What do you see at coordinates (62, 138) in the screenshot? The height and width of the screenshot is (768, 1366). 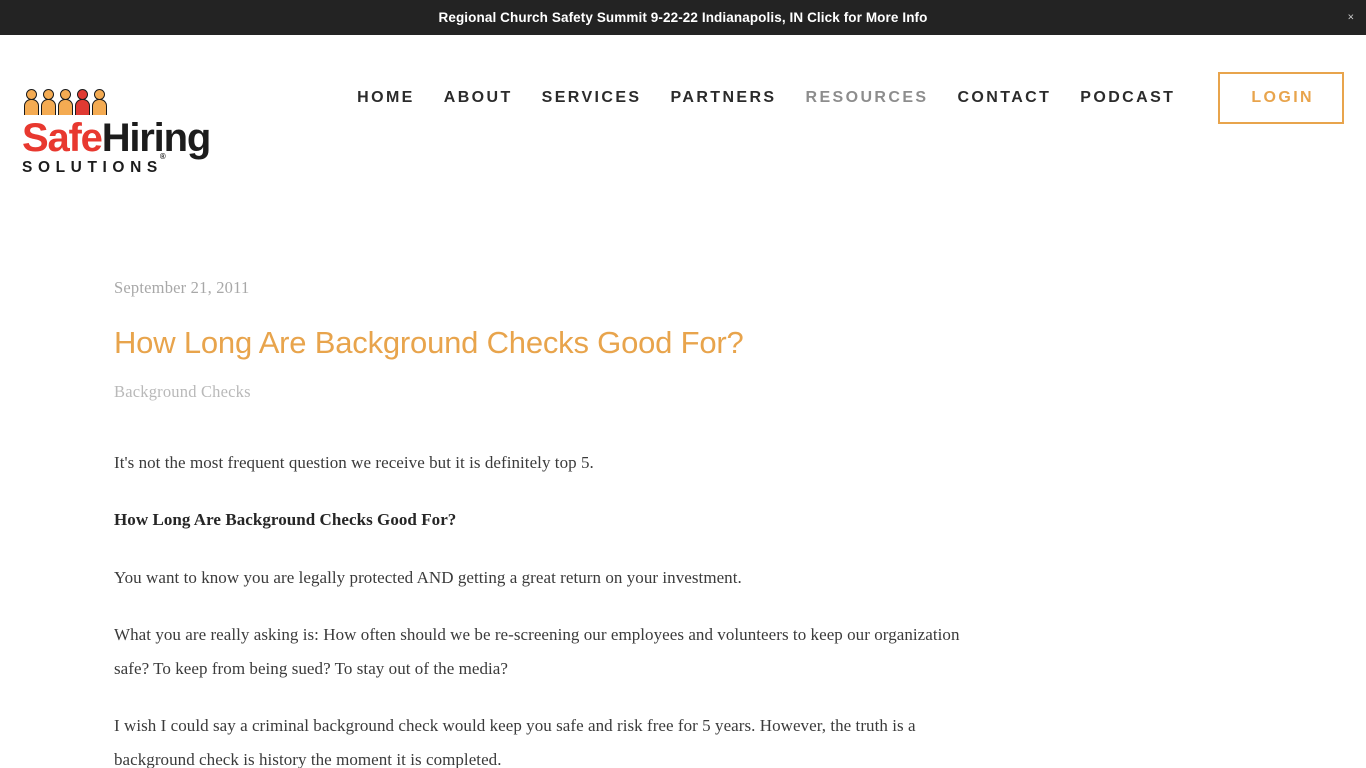 I see `logo-word-safe: Safe` at bounding box center [62, 138].